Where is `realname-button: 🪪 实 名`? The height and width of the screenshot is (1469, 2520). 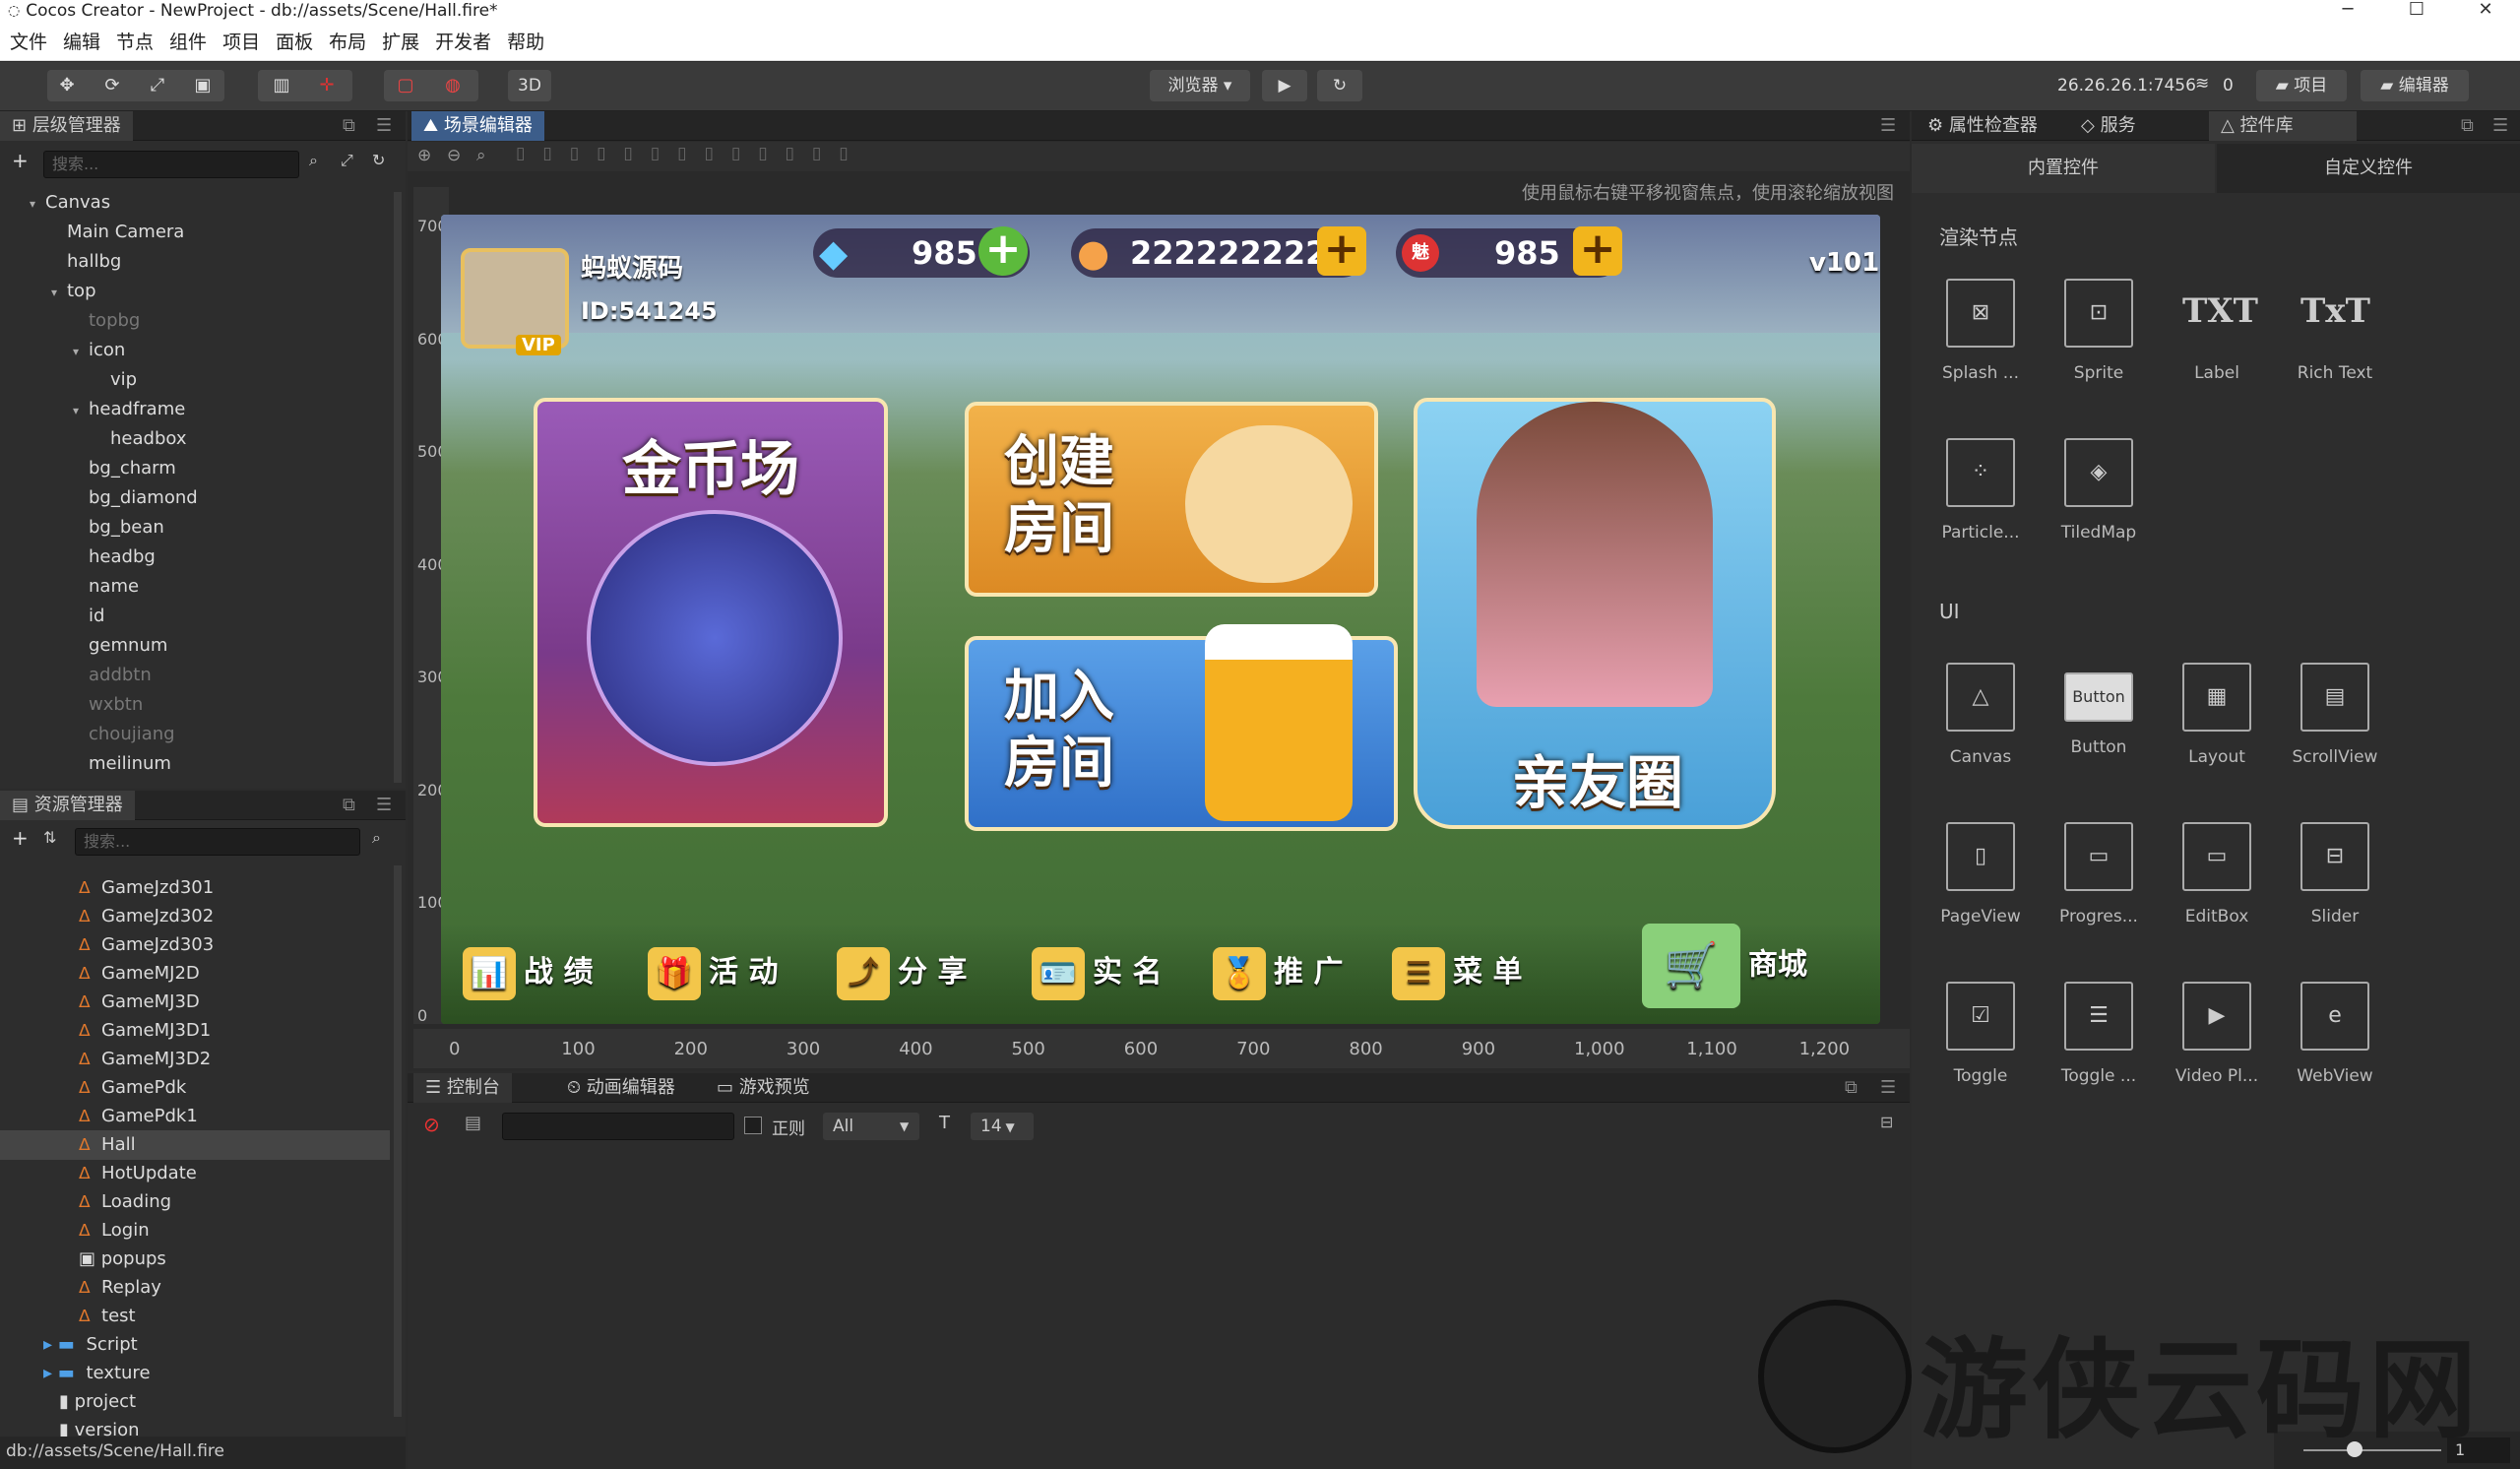 realname-button: 🪪 实 名 is located at coordinates (1097, 973).